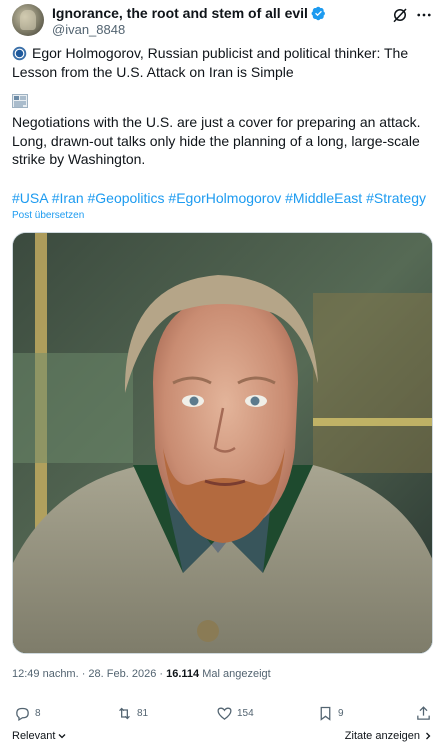  Describe the element at coordinates (48, 215) in the screenshot. I see `translate-post-link: Post übersetzen` at that location.